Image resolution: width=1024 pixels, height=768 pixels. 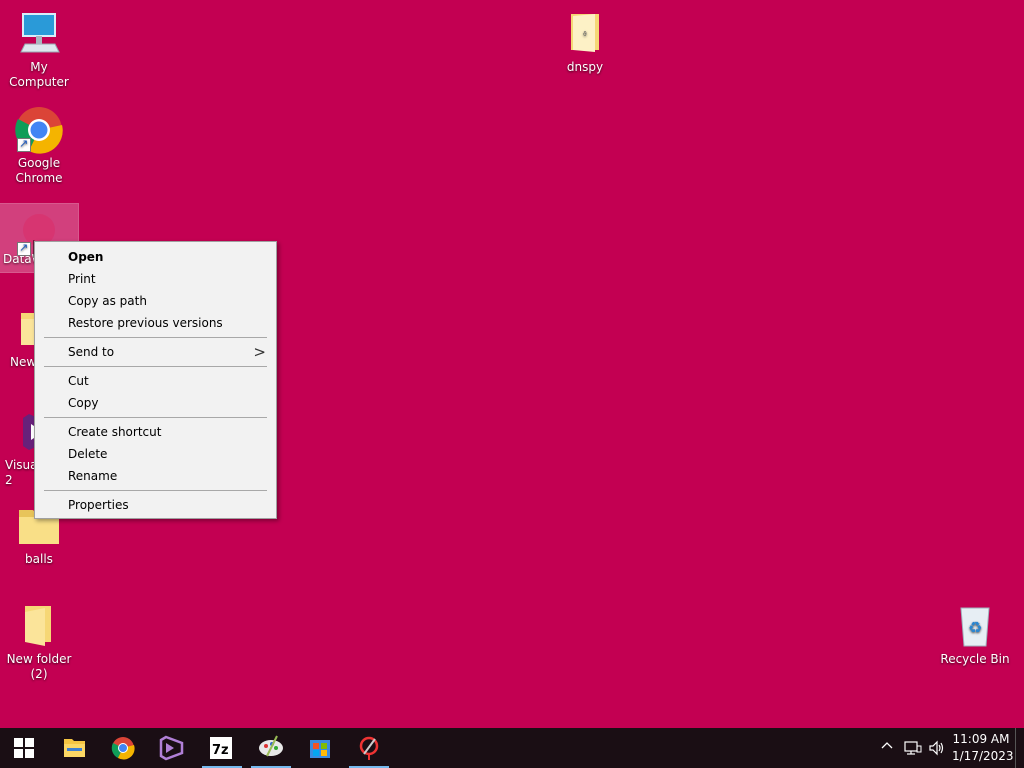 I want to click on desktop-icon-recycle-bin: ♻ Recycle Bin, so click(x=975, y=634).